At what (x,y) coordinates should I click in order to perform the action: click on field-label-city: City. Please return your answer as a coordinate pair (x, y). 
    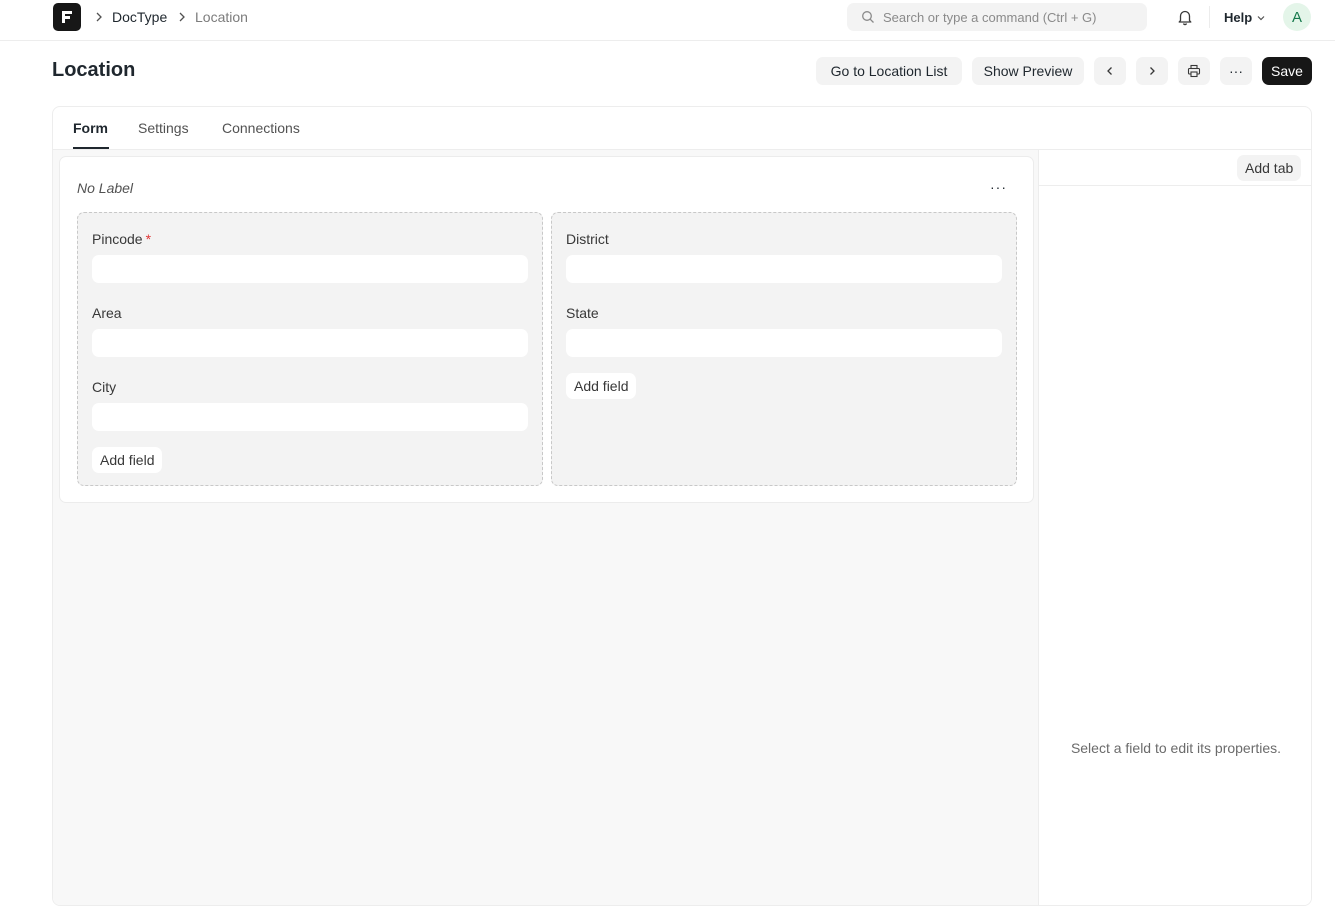
    Looking at the image, I should click on (104, 387).